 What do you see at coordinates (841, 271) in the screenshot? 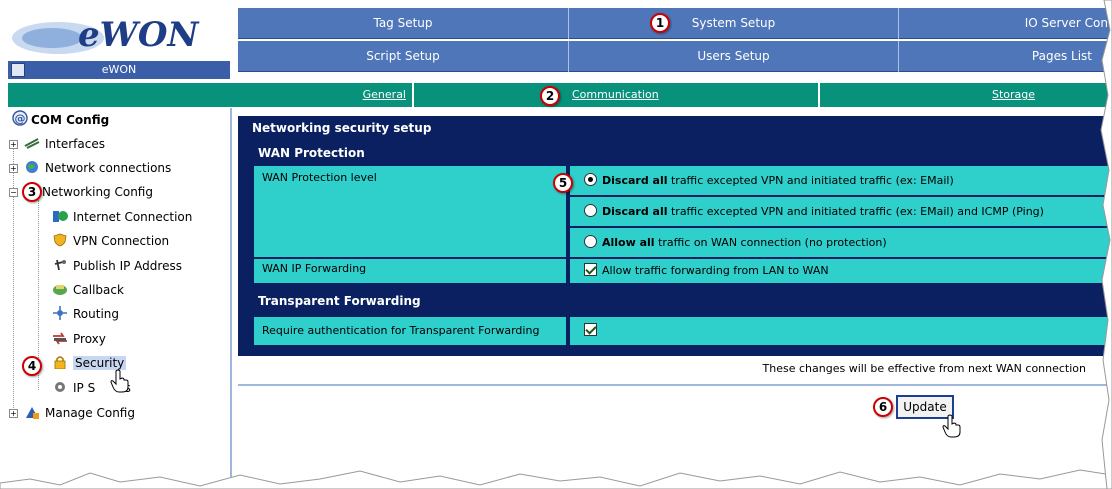
I see `wan-ip-forwarding-value: Allow traffic forwarding from LAN to WAN` at bounding box center [841, 271].